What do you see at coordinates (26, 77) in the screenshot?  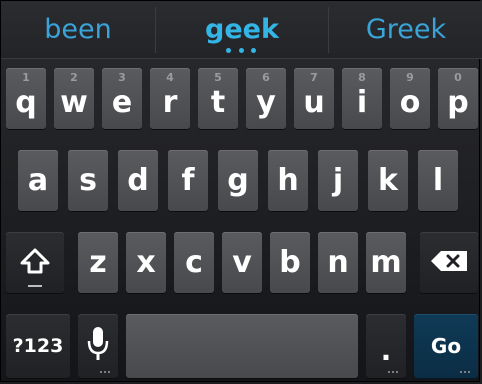 I see `key-hint: 1` at bounding box center [26, 77].